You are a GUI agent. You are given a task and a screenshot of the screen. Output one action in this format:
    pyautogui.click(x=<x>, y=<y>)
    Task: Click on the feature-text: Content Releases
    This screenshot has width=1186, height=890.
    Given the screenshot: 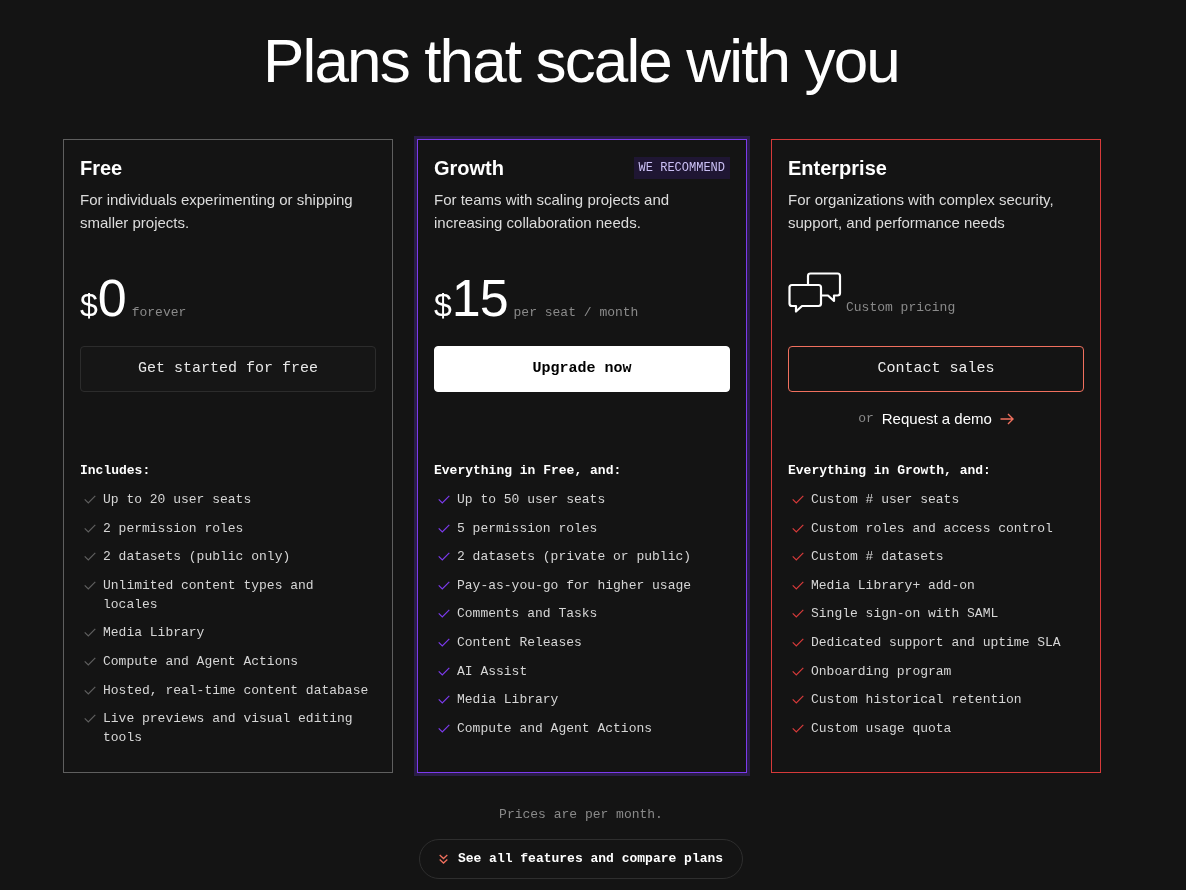 What is the action you would take?
    pyautogui.click(x=519, y=642)
    